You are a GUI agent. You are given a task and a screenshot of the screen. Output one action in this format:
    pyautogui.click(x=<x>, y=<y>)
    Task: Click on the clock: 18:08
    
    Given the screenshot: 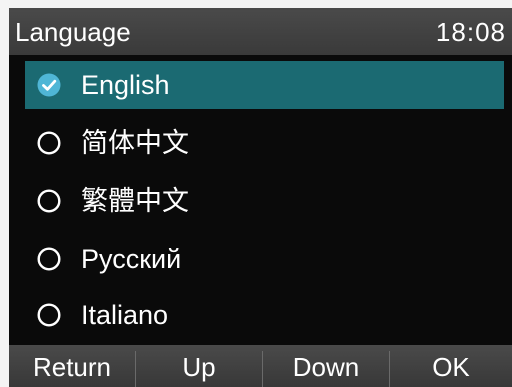 What is the action you would take?
    pyautogui.click(x=470, y=32)
    